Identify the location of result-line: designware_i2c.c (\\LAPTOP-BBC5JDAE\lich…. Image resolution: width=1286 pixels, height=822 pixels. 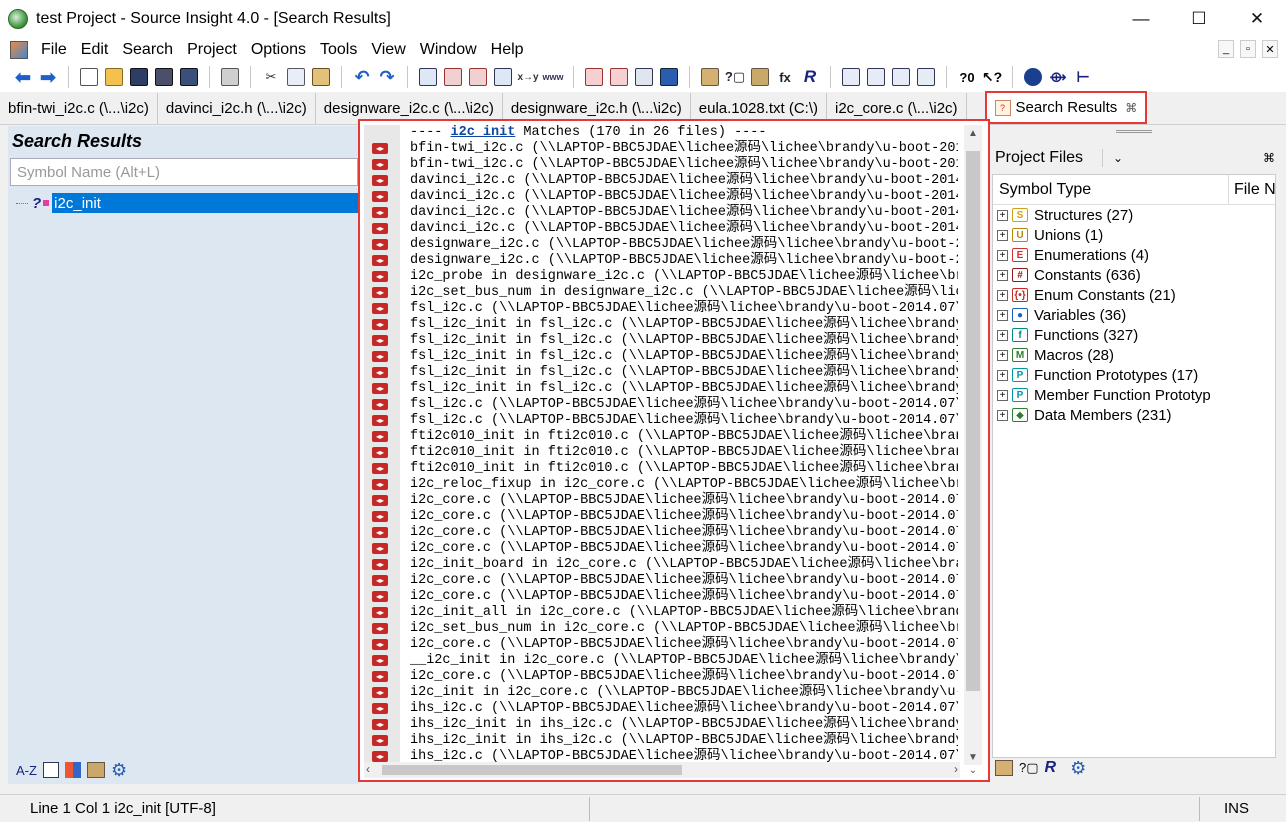
(684, 245).